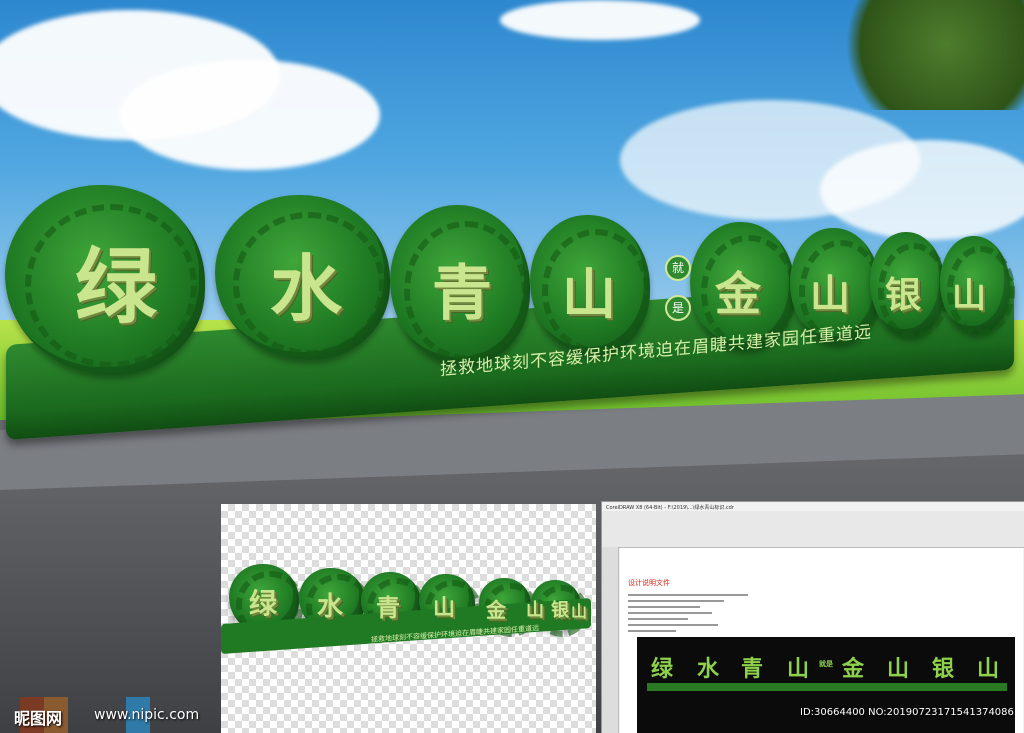  Describe the element at coordinates (826, 664) in the screenshot. I see `dark-connector: 就是` at that location.